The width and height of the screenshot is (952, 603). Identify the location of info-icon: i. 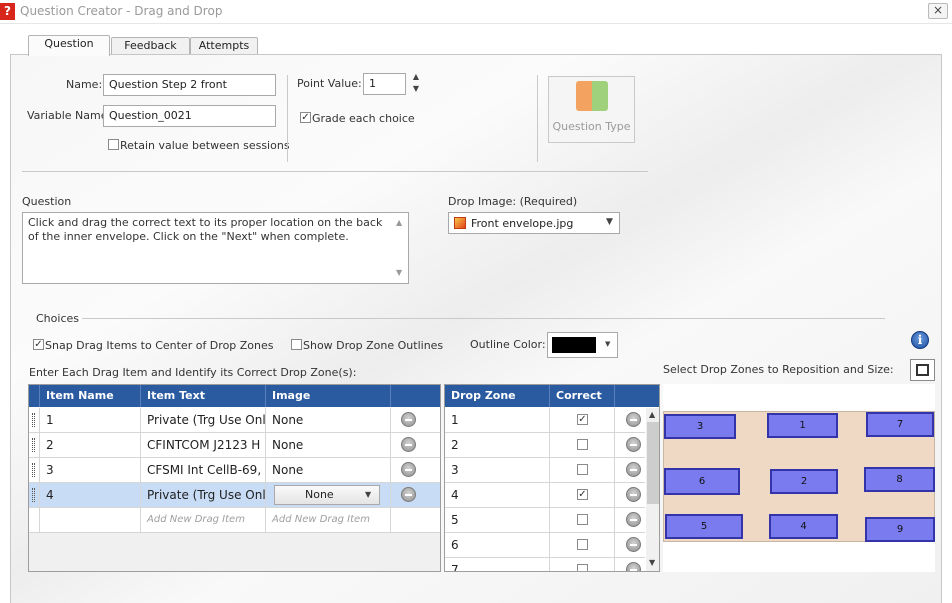
(920, 340).